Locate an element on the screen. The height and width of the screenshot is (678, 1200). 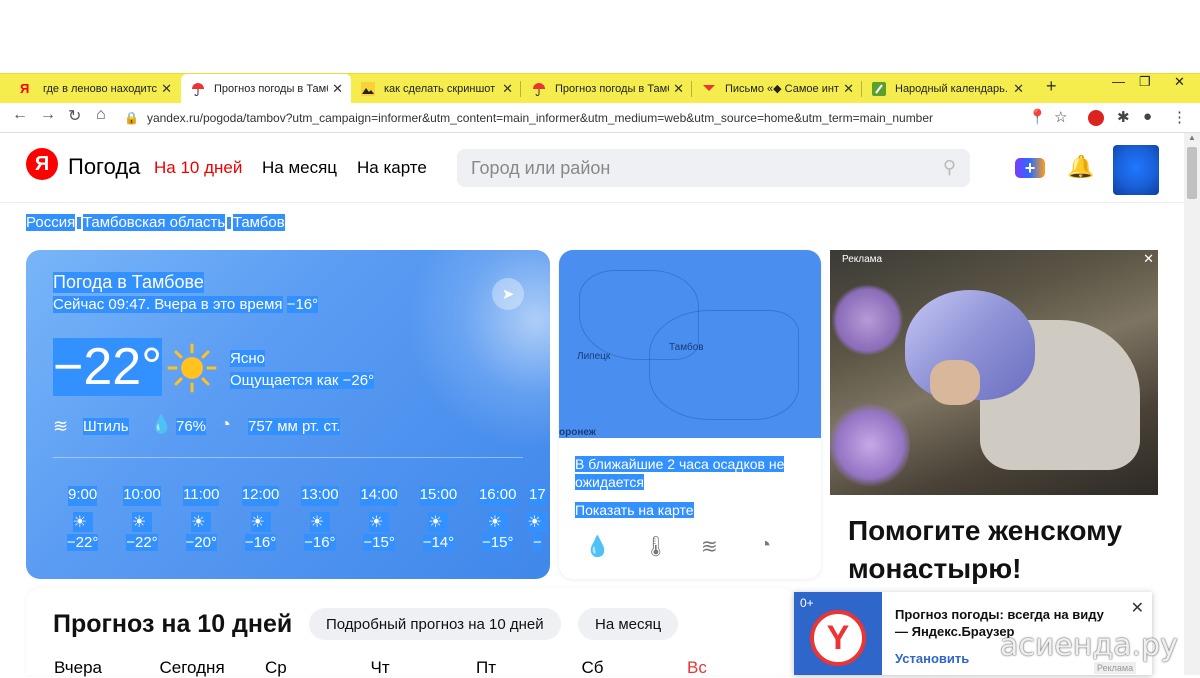
breadcrumb-russia: Россия is located at coordinates (51, 222).